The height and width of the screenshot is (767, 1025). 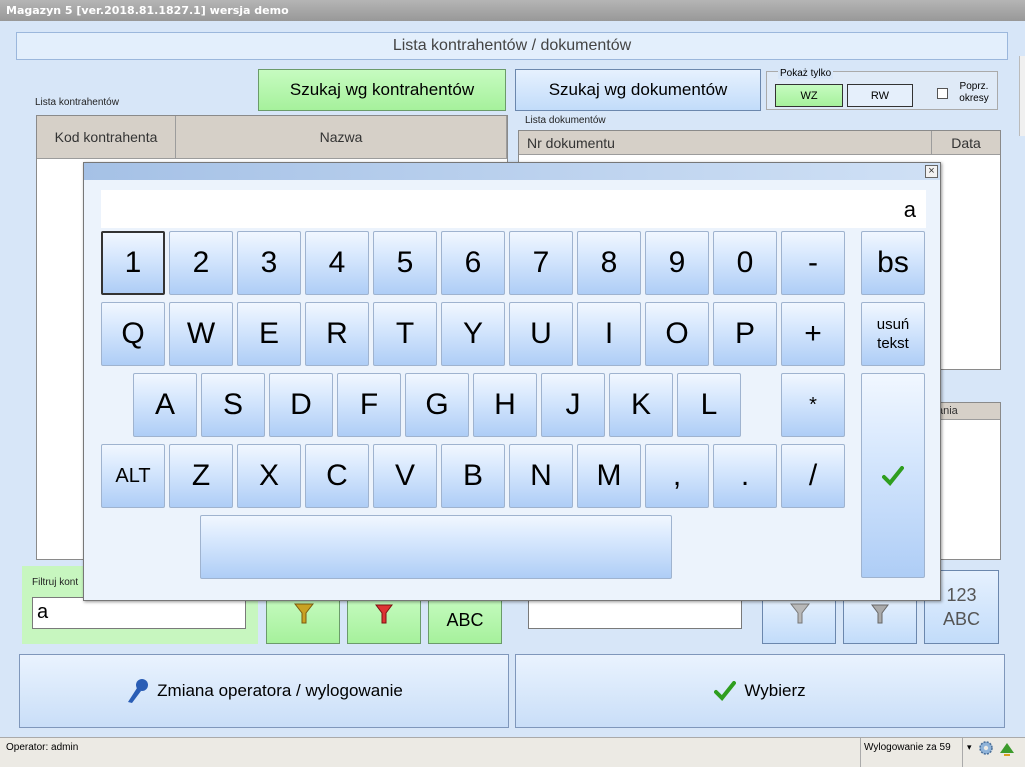 What do you see at coordinates (745, 263) in the screenshot?
I see `key-0: 0` at bounding box center [745, 263].